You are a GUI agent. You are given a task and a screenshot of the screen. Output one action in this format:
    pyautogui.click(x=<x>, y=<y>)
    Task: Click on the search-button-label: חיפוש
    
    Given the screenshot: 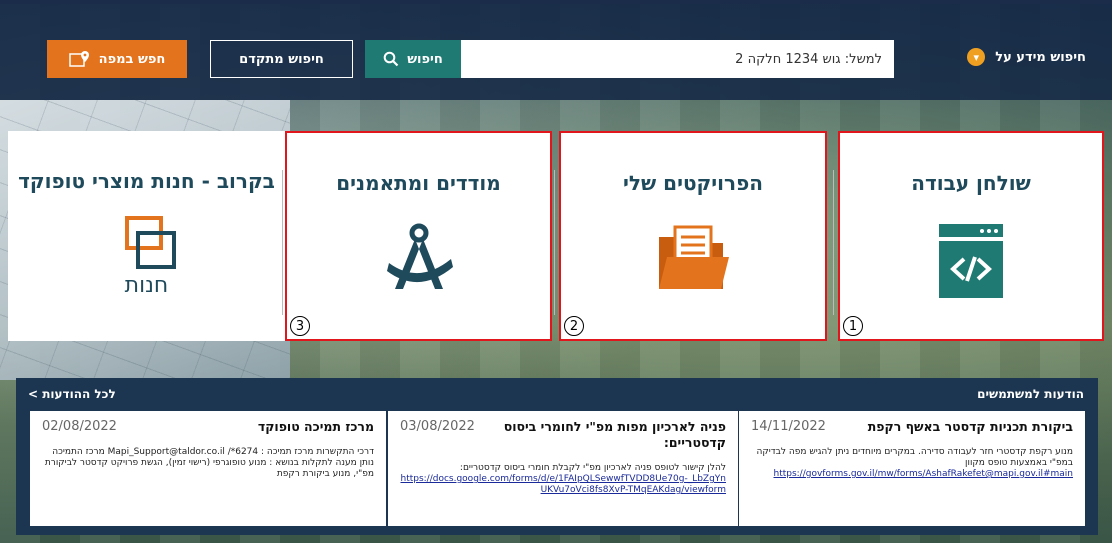 What is the action you would take?
    pyautogui.click(x=425, y=59)
    